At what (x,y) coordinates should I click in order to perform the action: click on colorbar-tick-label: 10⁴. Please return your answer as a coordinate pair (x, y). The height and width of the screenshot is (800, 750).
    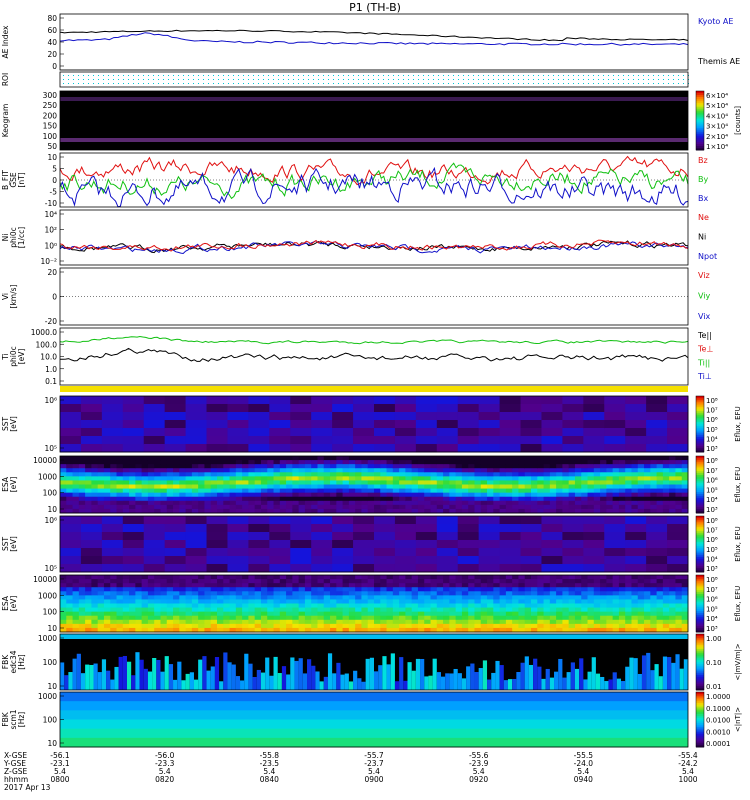
    Looking at the image, I should click on (712, 619).